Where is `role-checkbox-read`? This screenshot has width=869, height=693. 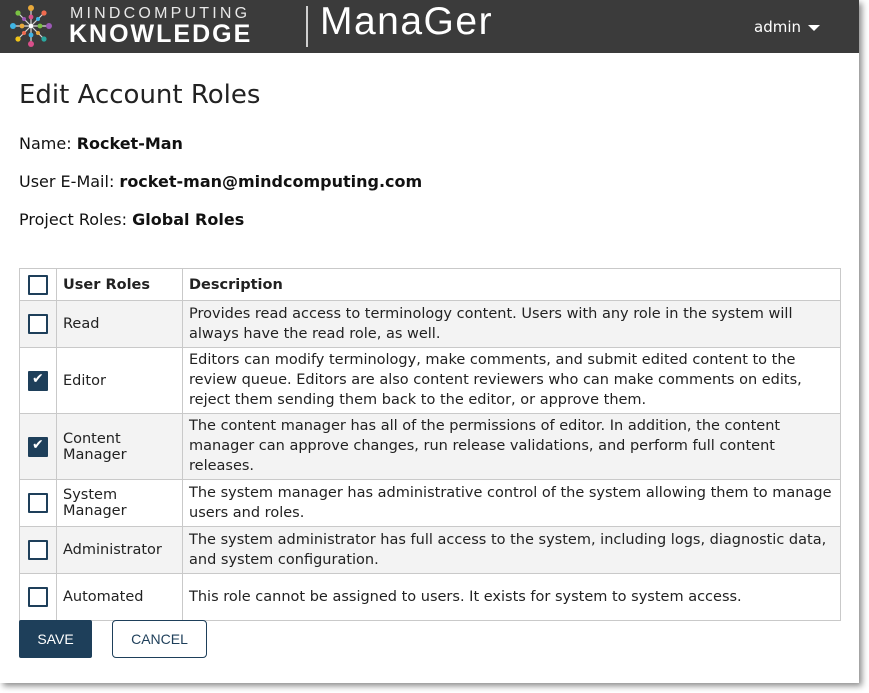 role-checkbox-read is located at coordinates (38, 324).